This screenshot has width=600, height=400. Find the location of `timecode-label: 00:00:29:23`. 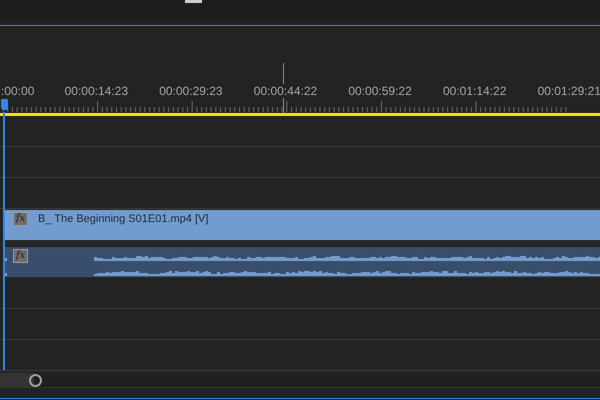

timecode-label: 00:00:29:23 is located at coordinates (191, 91).